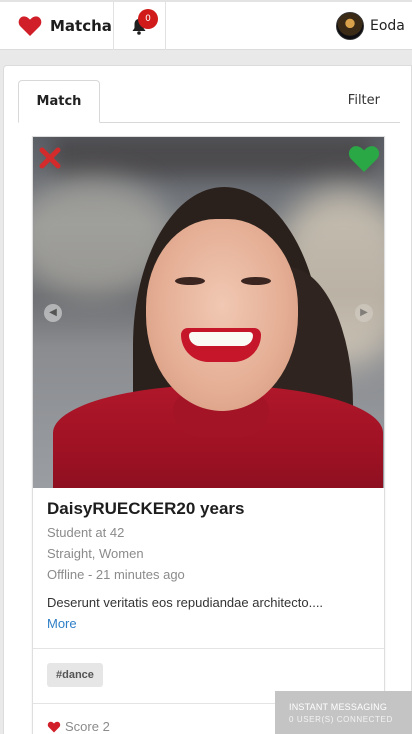 This screenshot has height=734, width=412. Describe the element at coordinates (364, 101) in the screenshot. I see `tab-filter: Filter` at that location.